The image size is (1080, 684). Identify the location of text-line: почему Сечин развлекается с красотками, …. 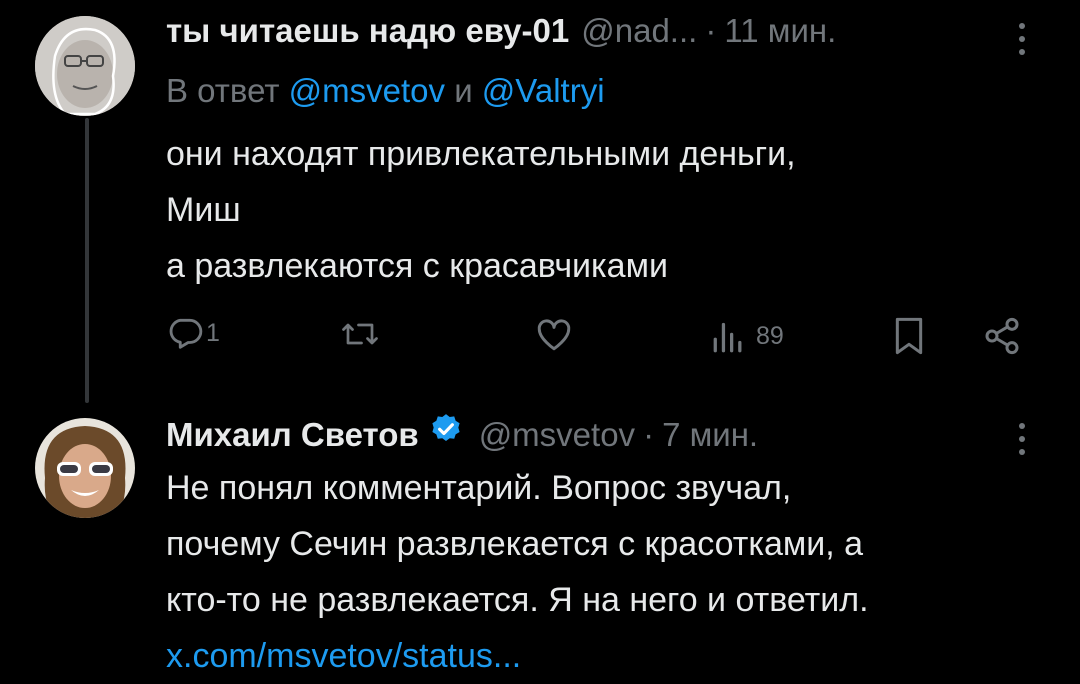
(515, 544).